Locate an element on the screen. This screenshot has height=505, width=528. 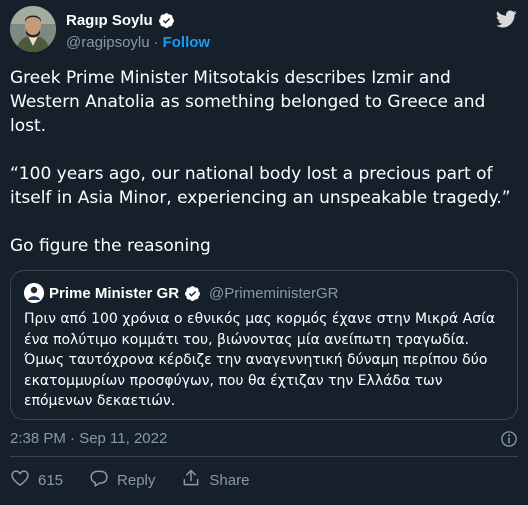
tweet-actions: 615 Reply Share is located at coordinates (142, 480).